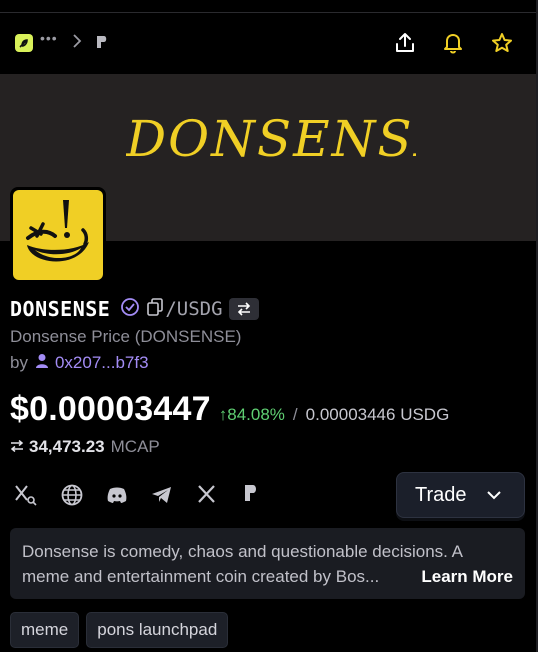 The image size is (538, 652). I want to click on x-search-icon, so click(26, 497).